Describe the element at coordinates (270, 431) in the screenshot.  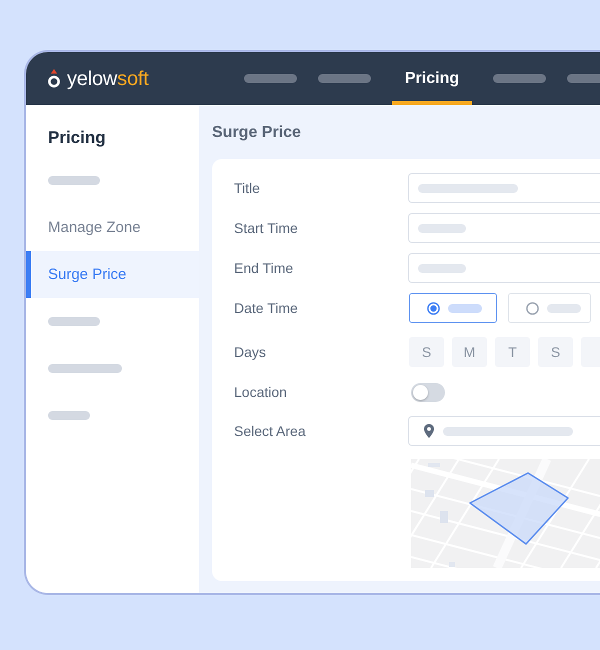
I see `field-label: Select Area` at that location.